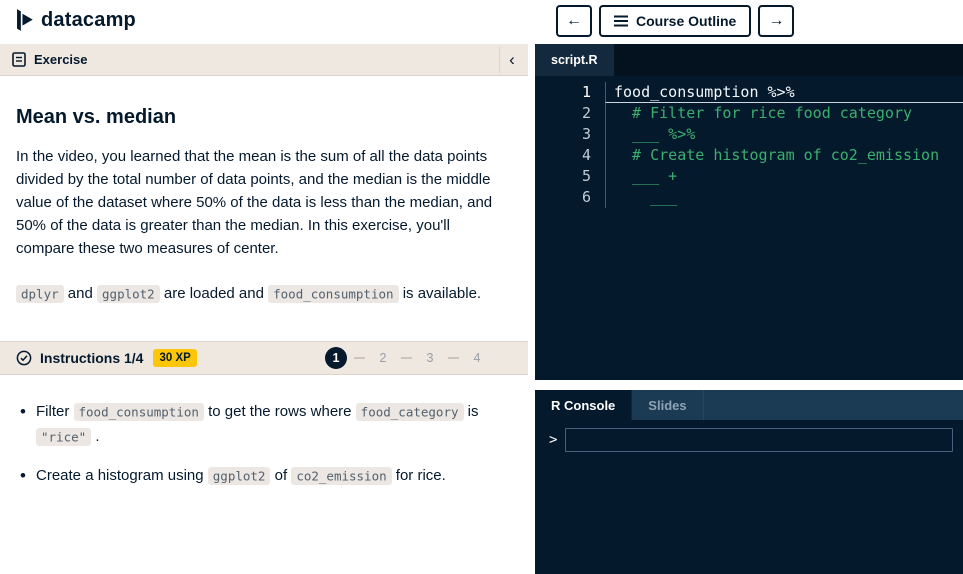 This screenshot has width=963, height=574. I want to click on instructions-check-icon, so click(24, 358).